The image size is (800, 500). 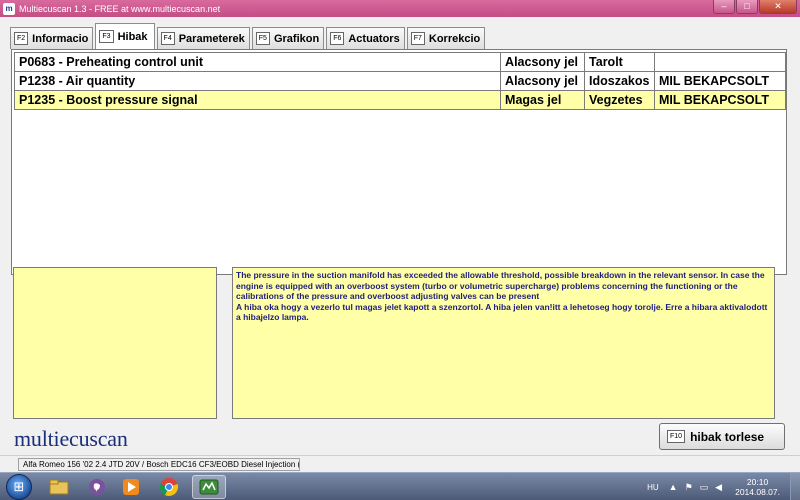 I want to click on language-indicator: HU, so click(x=653, y=487).